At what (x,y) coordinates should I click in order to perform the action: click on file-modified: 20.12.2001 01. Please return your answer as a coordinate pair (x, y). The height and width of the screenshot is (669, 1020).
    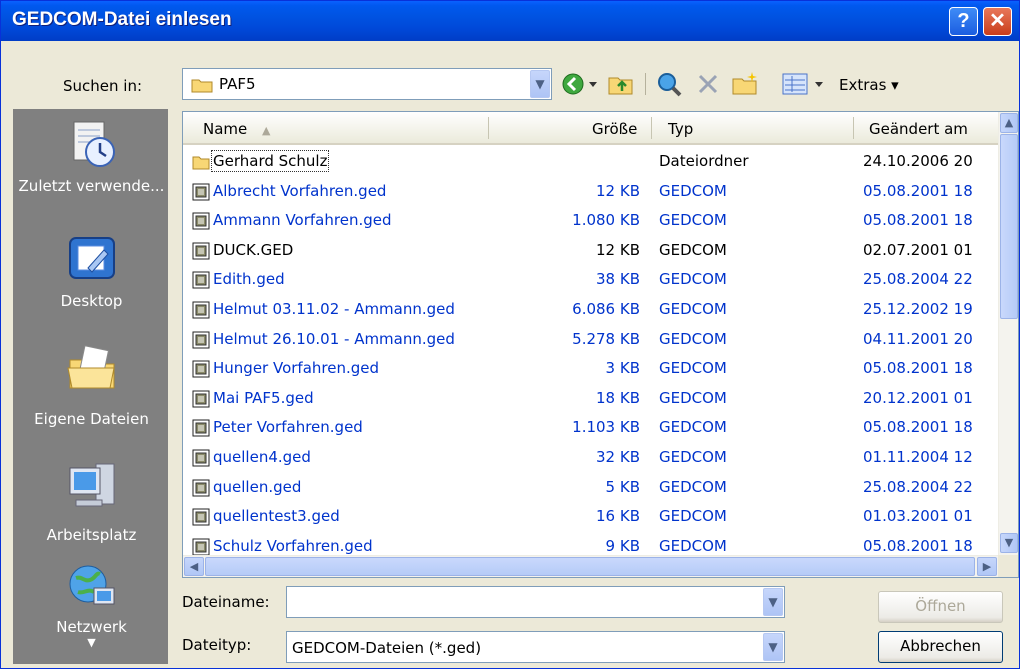
    Looking at the image, I should click on (918, 397).